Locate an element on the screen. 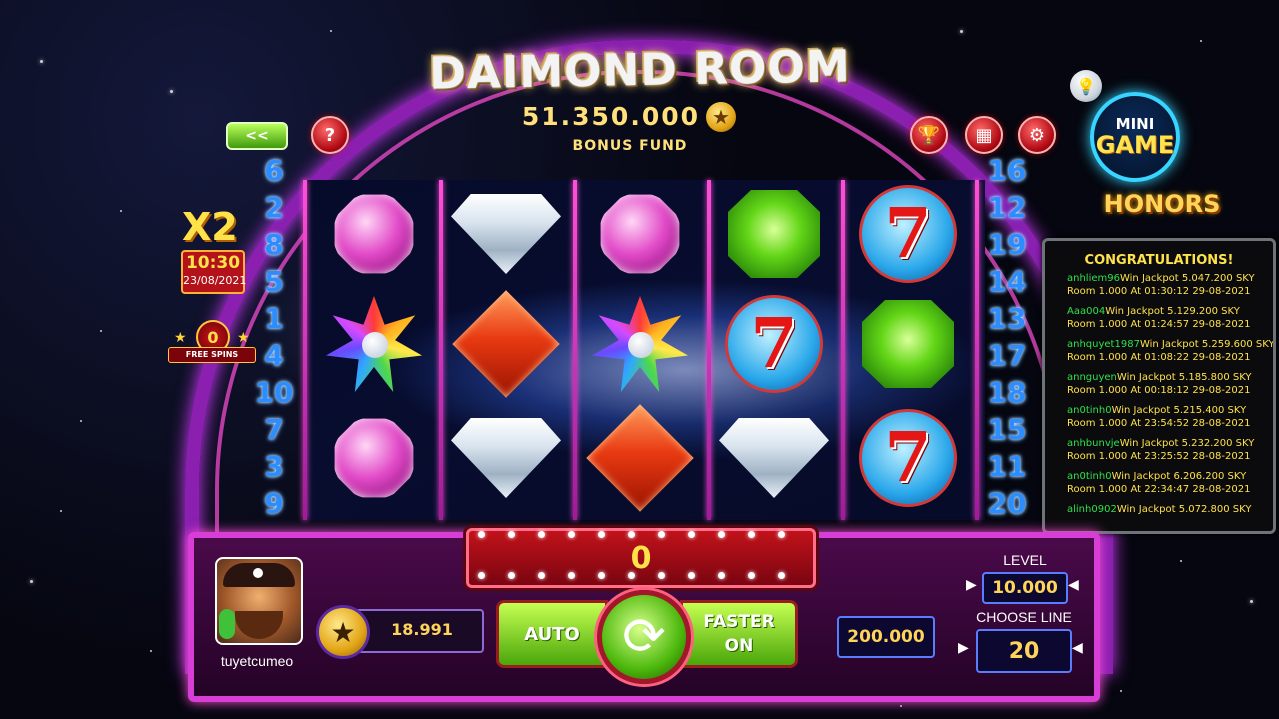 Image resolution: width=1279 pixels, height=719 pixels. line-decrease-button: ▶ is located at coordinates (963, 648).